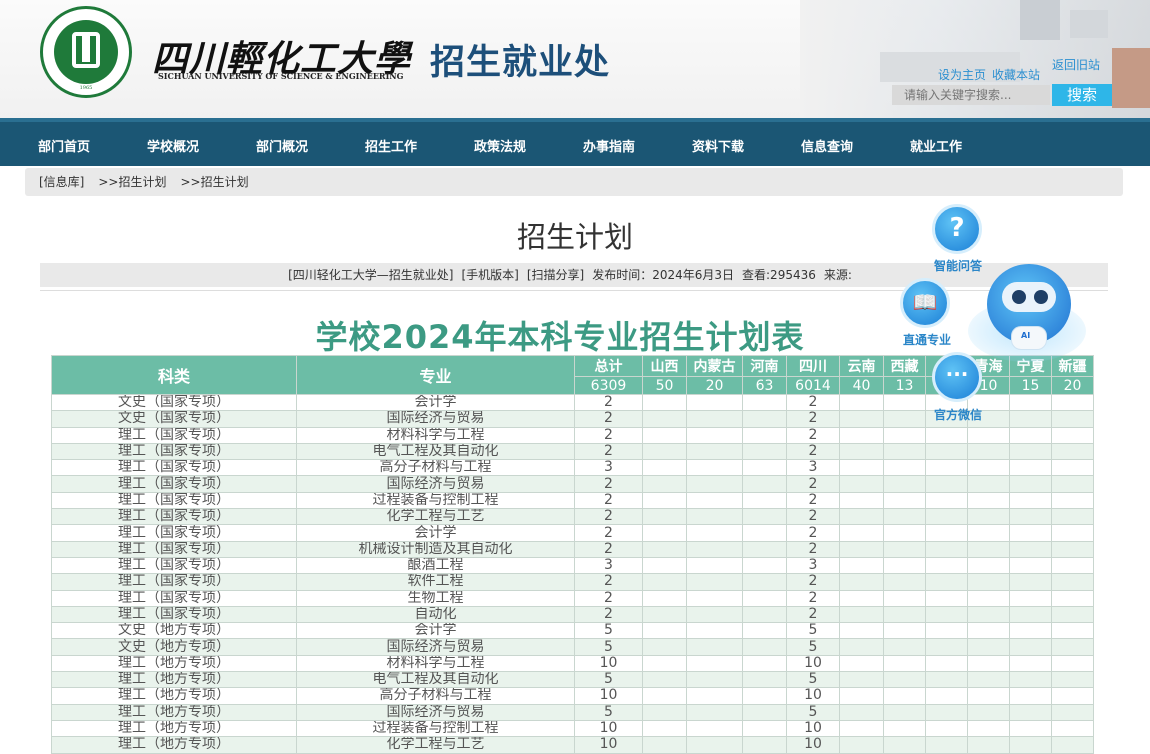 The width and height of the screenshot is (1150, 754). What do you see at coordinates (435, 549) in the screenshot?
I see `cell-major: 机械设计制造及其自动化` at bounding box center [435, 549].